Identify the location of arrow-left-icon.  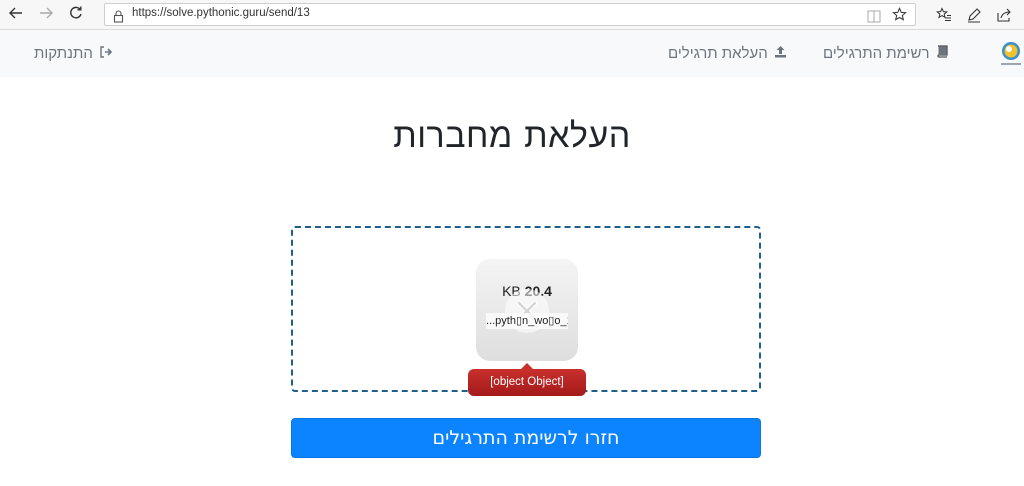
(16, 15).